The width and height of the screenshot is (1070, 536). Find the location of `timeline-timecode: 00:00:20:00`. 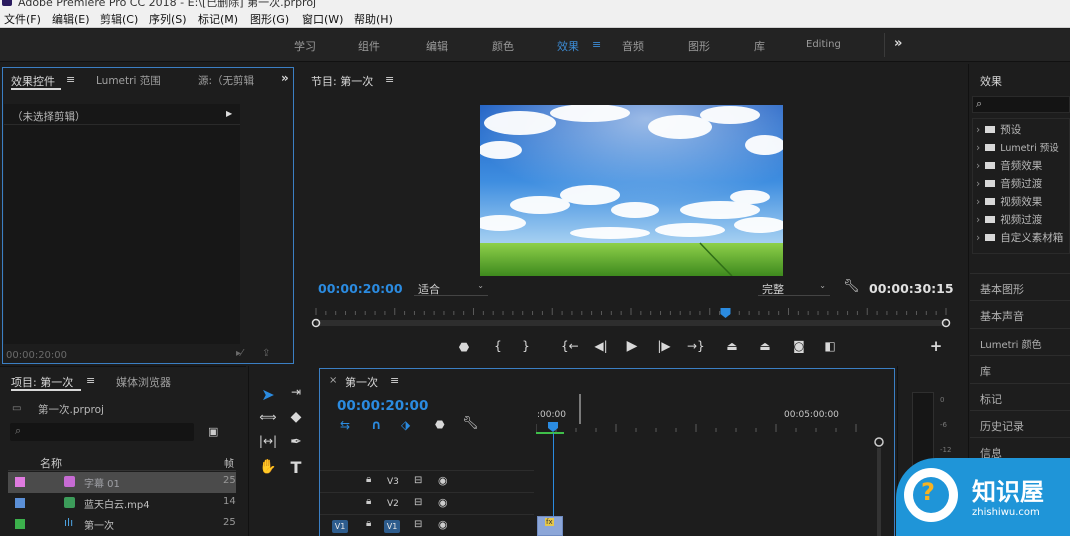

timeline-timecode: 00:00:20:00 is located at coordinates (382, 406).